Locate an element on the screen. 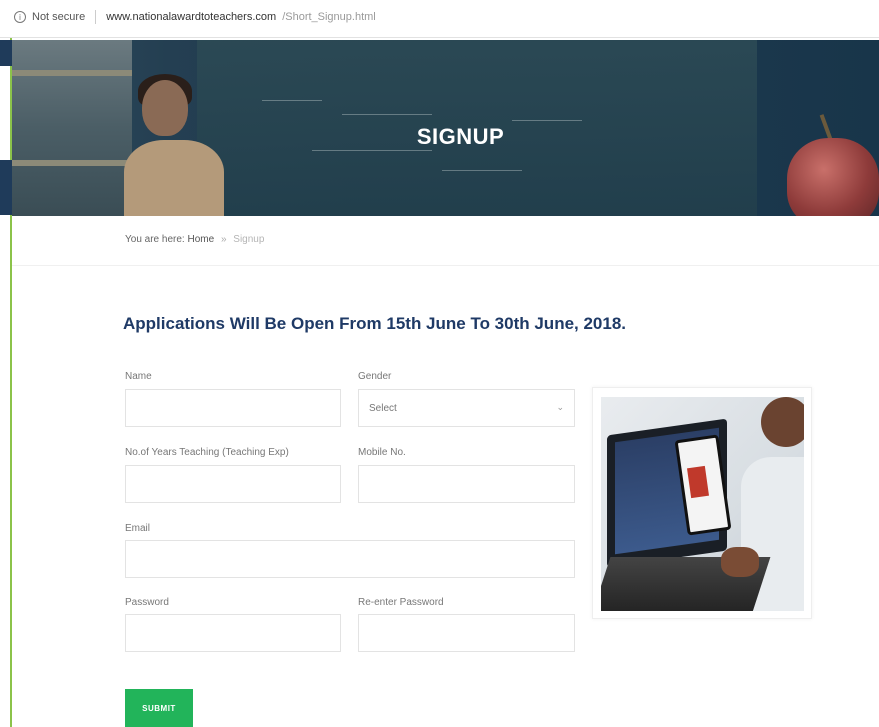  password-input is located at coordinates (233, 633).